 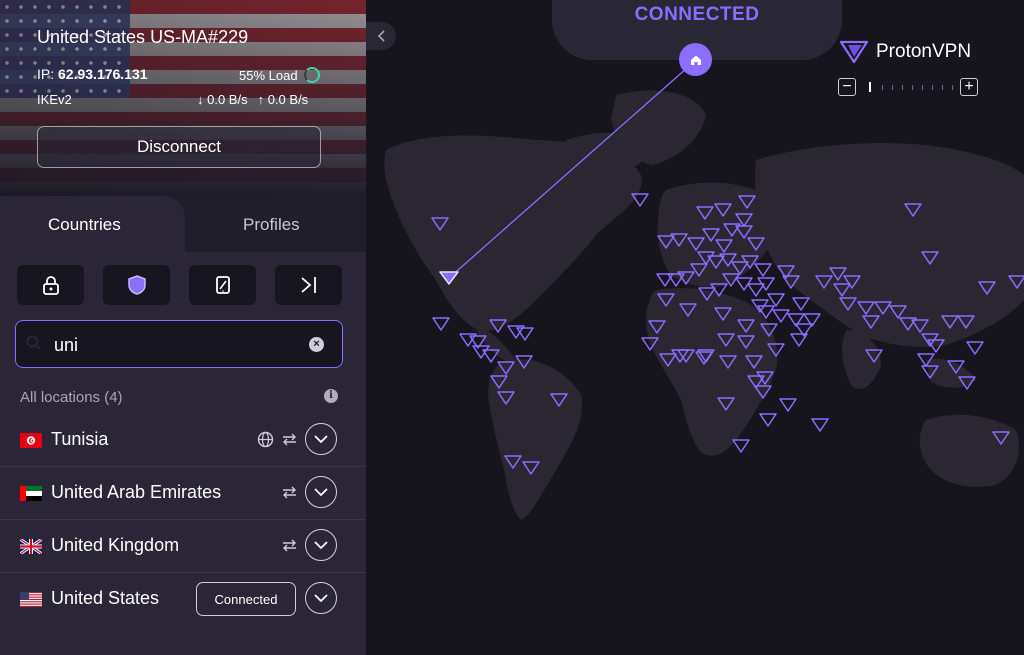 What do you see at coordinates (252, 99) in the screenshot?
I see `speeds: ↓ 0.0 B/s ↑ 0.0 B/s` at bounding box center [252, 99].